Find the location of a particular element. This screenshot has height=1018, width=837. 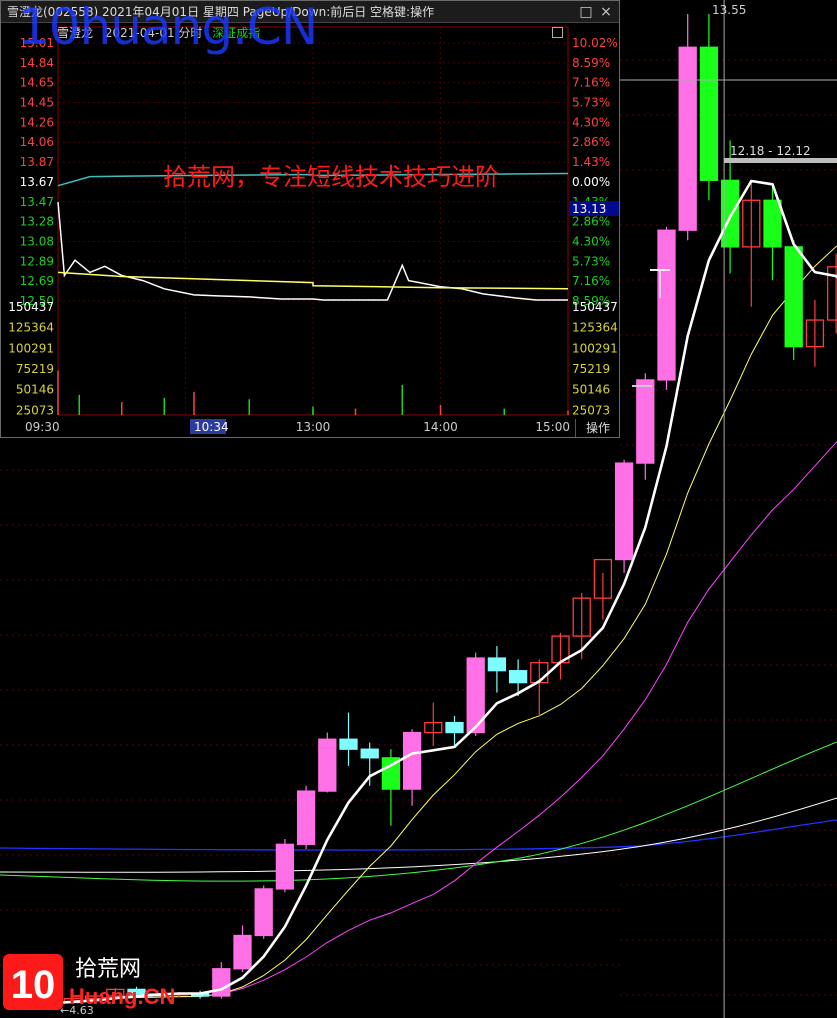

crosshair-price-label: 13.55 is located at coordinates (729, 10).